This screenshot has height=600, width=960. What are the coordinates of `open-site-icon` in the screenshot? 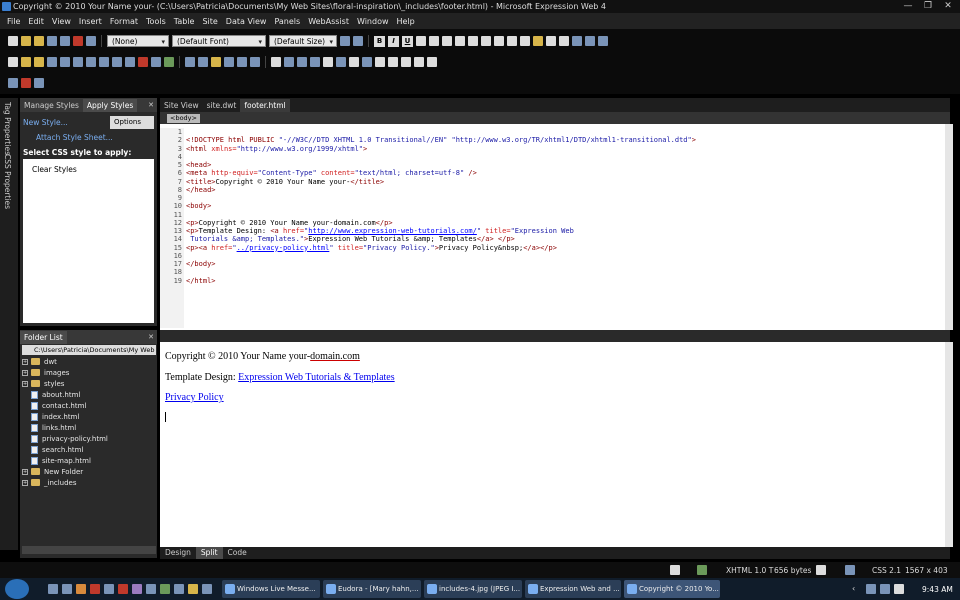 It's located at (39, 62).